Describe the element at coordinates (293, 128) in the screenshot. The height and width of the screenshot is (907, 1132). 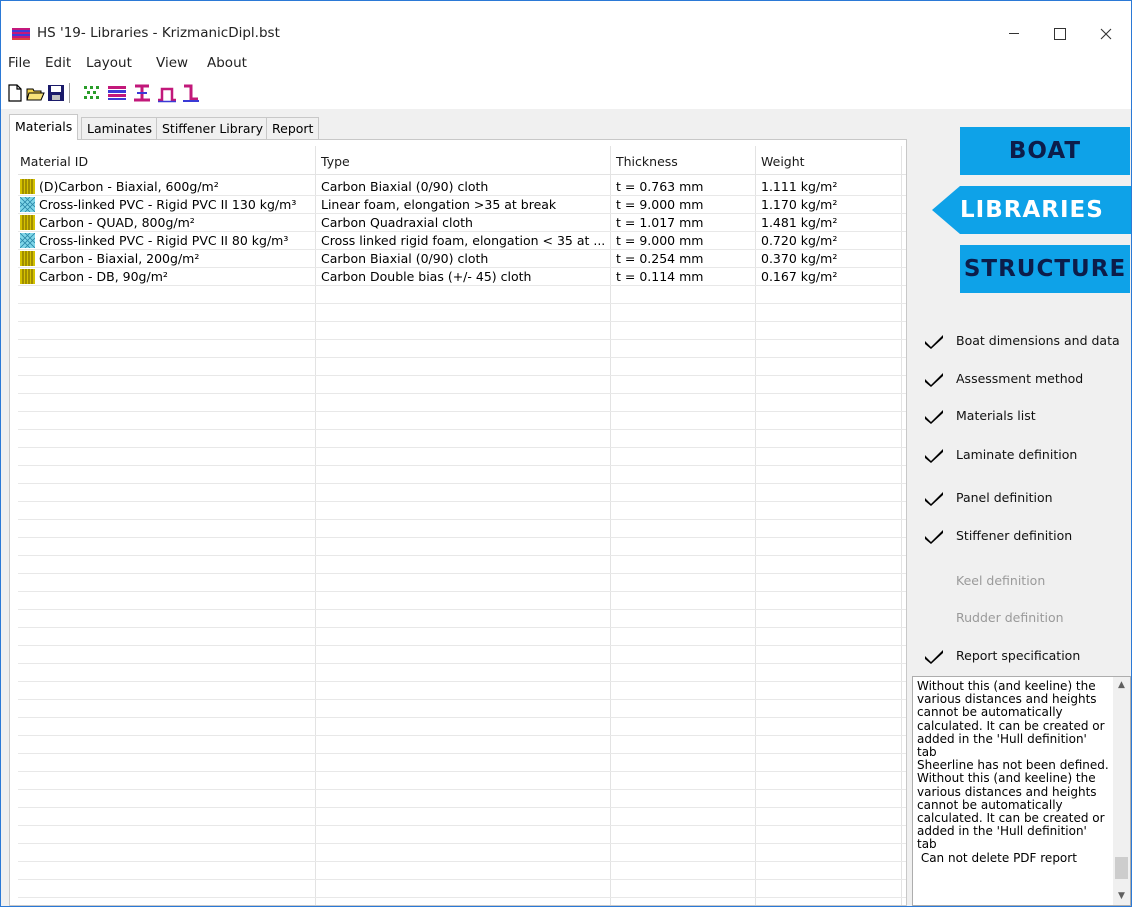
I see `tab-report: Report` at that location.